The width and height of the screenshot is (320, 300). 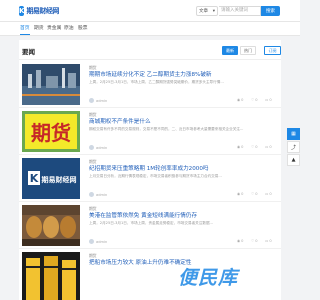 I want to click on qrcode-float-button: ▦, so click(x=293, y=134).